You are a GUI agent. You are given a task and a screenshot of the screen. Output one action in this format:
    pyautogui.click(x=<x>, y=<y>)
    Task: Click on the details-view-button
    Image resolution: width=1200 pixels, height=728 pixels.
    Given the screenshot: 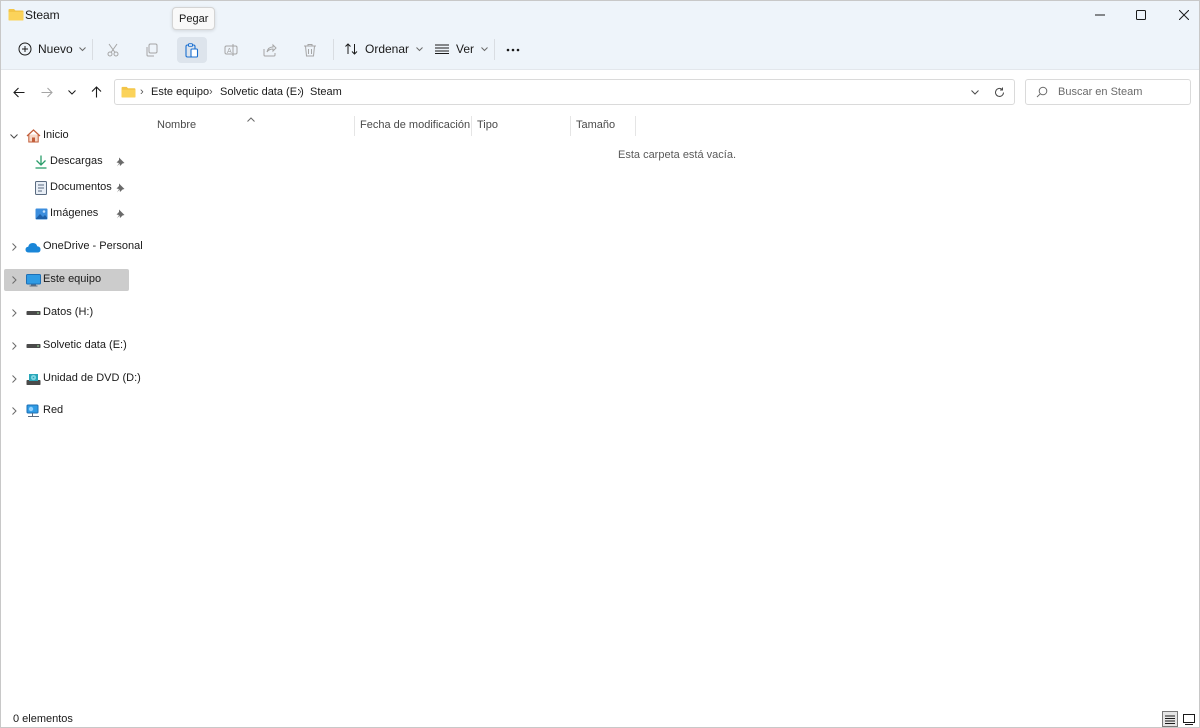 What is the action you would take?
    pyautogui.click(x=1170, y=719)
    